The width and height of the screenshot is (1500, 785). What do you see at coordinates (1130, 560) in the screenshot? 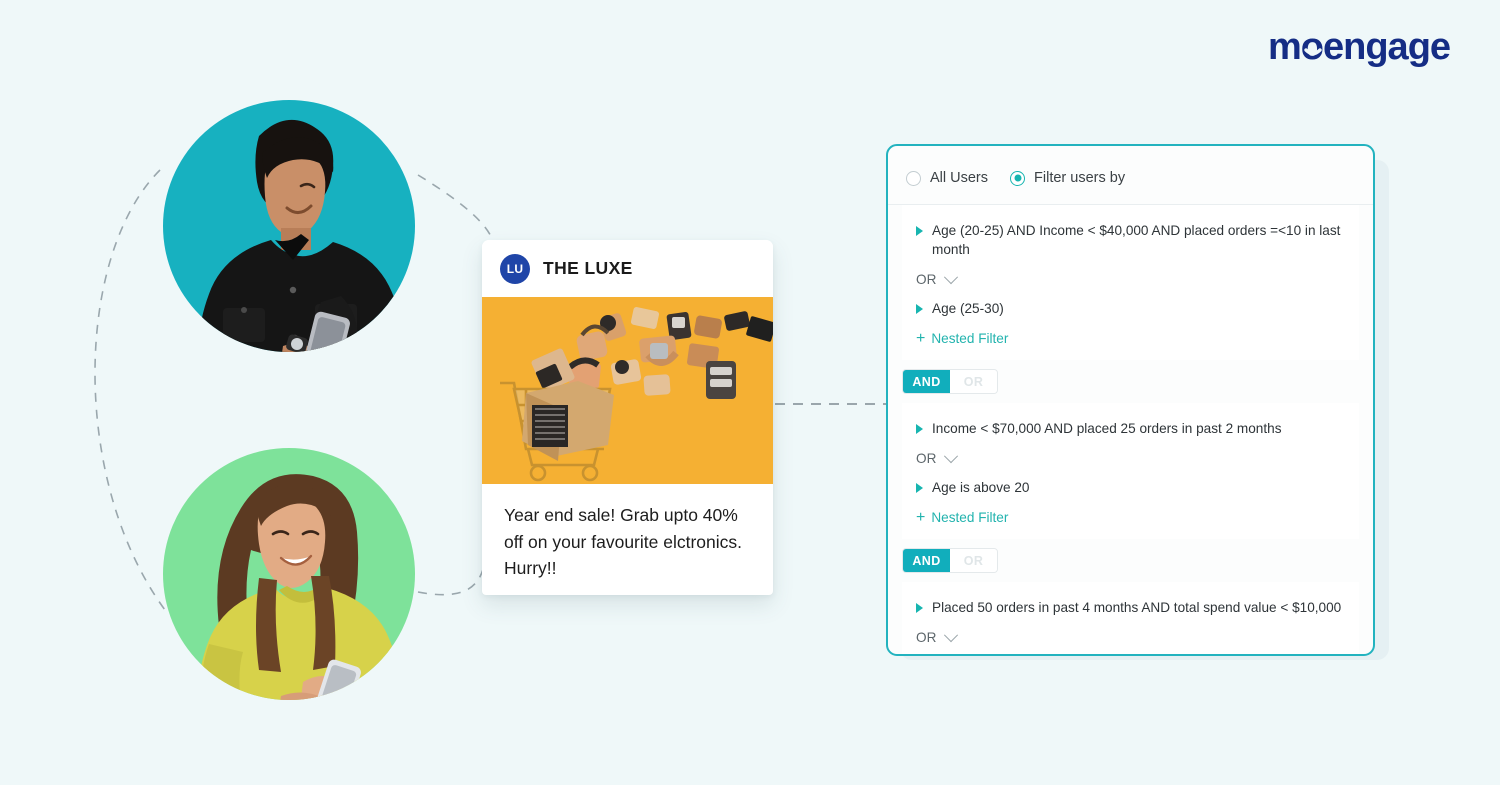
I see `group-operator-toggle-2: AND OR` at bounding box center [1130, 560].